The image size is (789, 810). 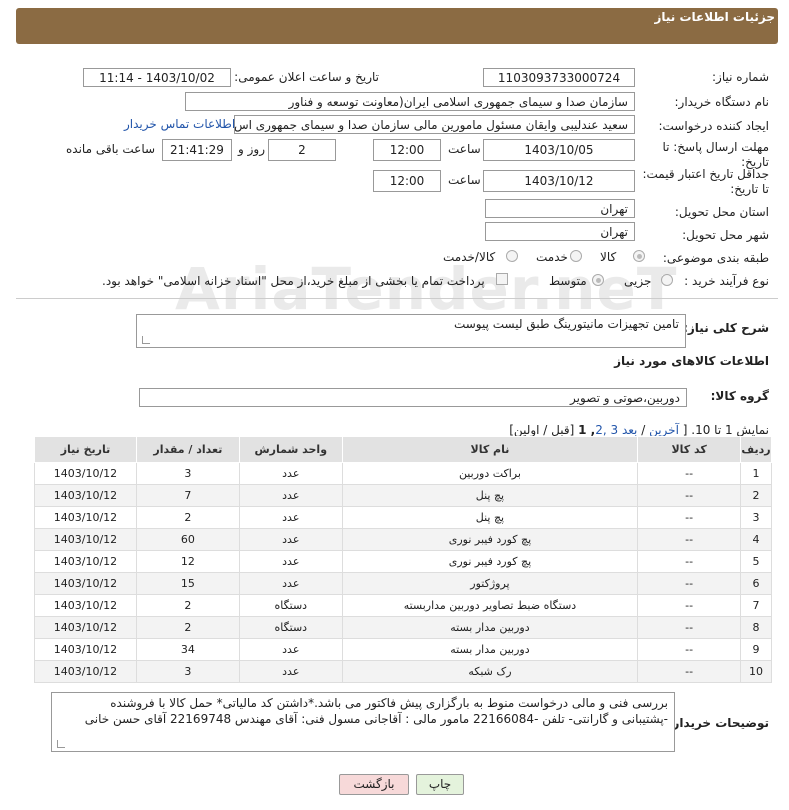 What do you see at coordinates (403, 671) in the screenshot?
I see `table-row: 10 -- رک شبکه عدد 3 1403/10/12` at bounding box center [403, 671].